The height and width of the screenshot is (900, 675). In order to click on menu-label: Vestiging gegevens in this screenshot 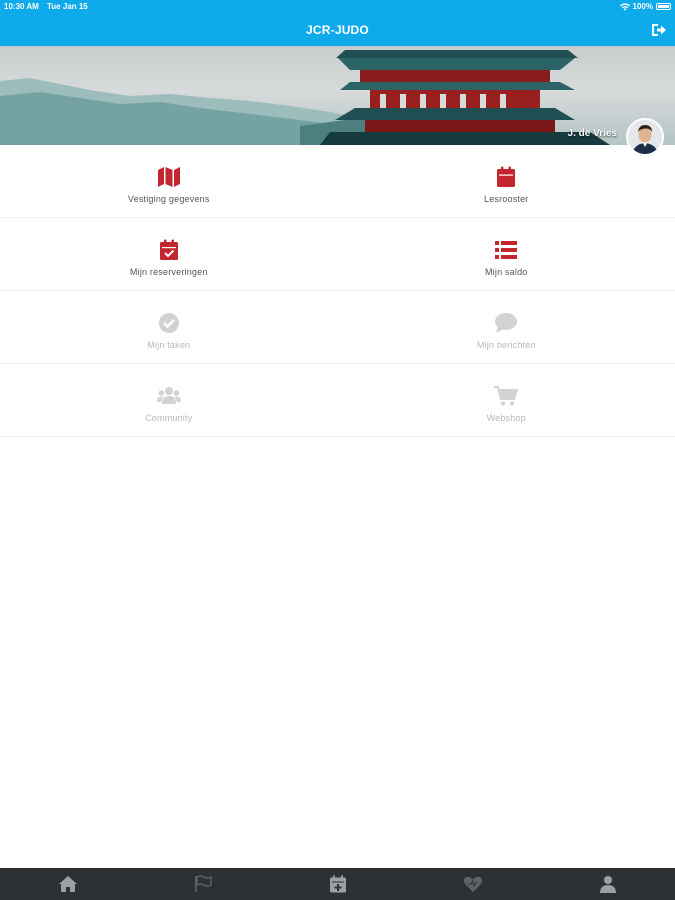, I will do `click(168, 199)`.